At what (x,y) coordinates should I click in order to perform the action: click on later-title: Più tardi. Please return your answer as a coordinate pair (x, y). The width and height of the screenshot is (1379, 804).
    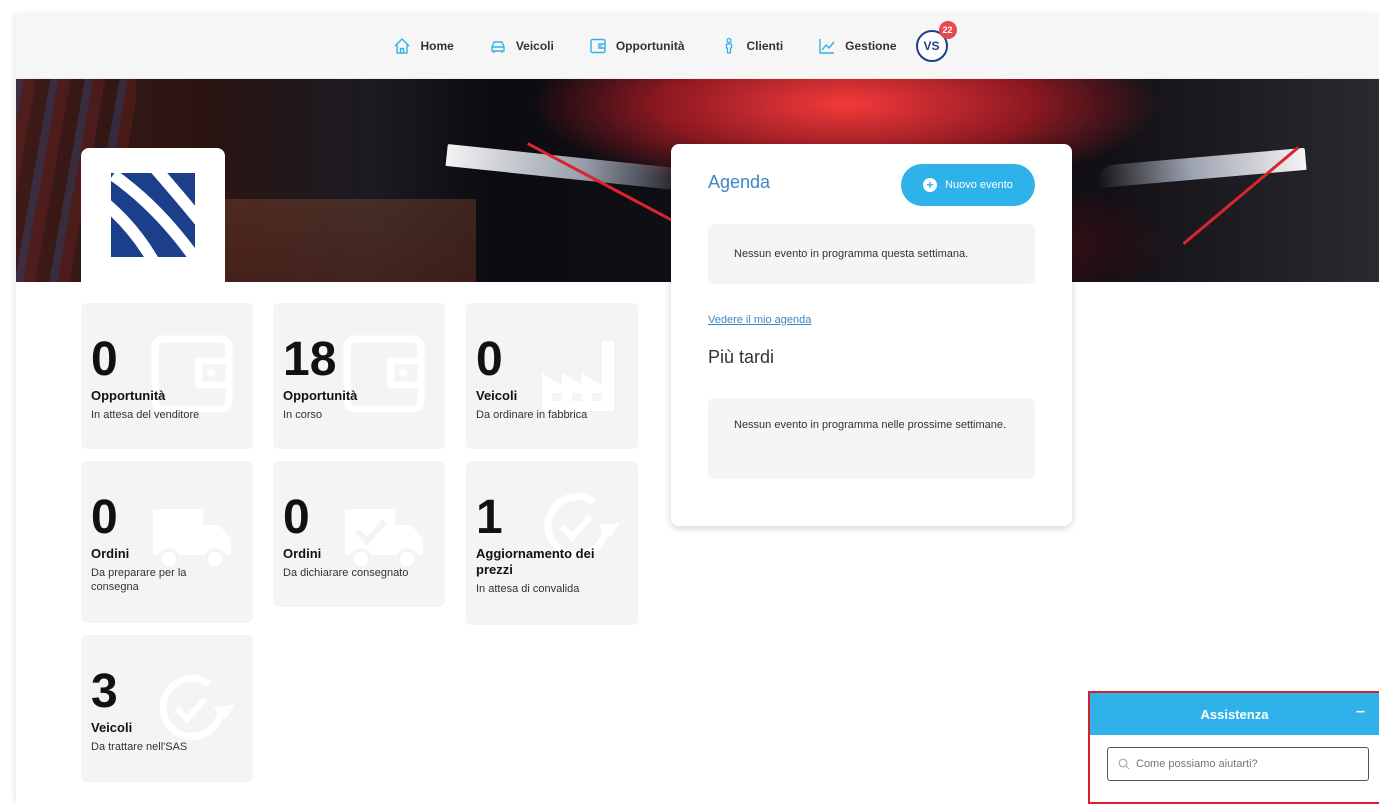
    Looking at the image, I should click on (741, 357).